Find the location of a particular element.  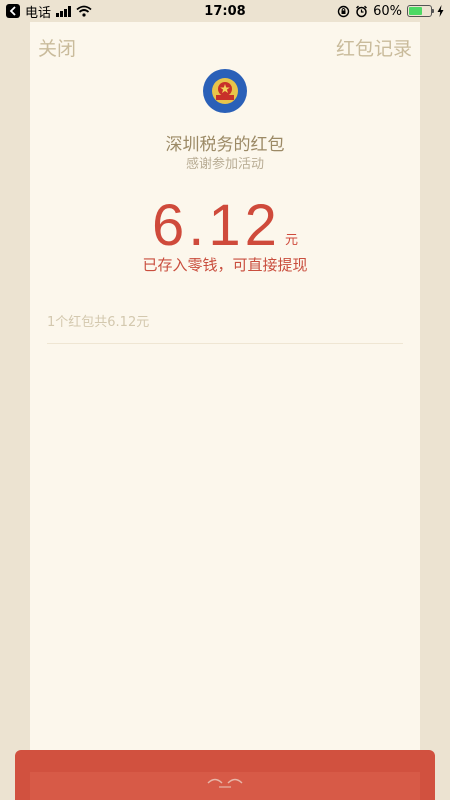

amount-row: 6.12 元 is located at coordinates (225, 226).